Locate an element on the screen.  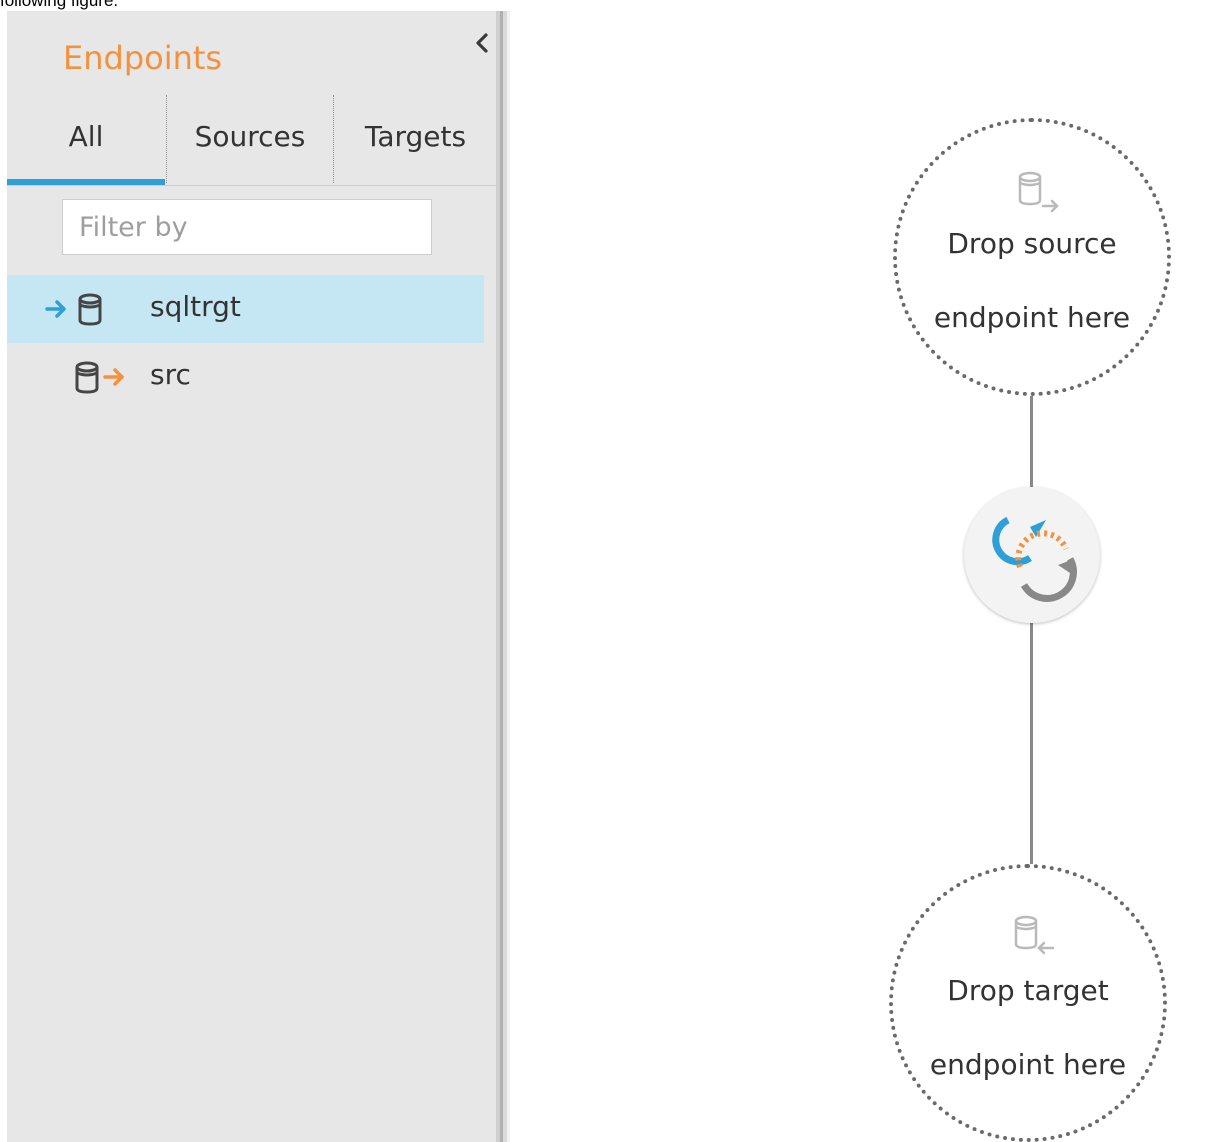
panel-resize-handle is located at coordinates (503, 576).